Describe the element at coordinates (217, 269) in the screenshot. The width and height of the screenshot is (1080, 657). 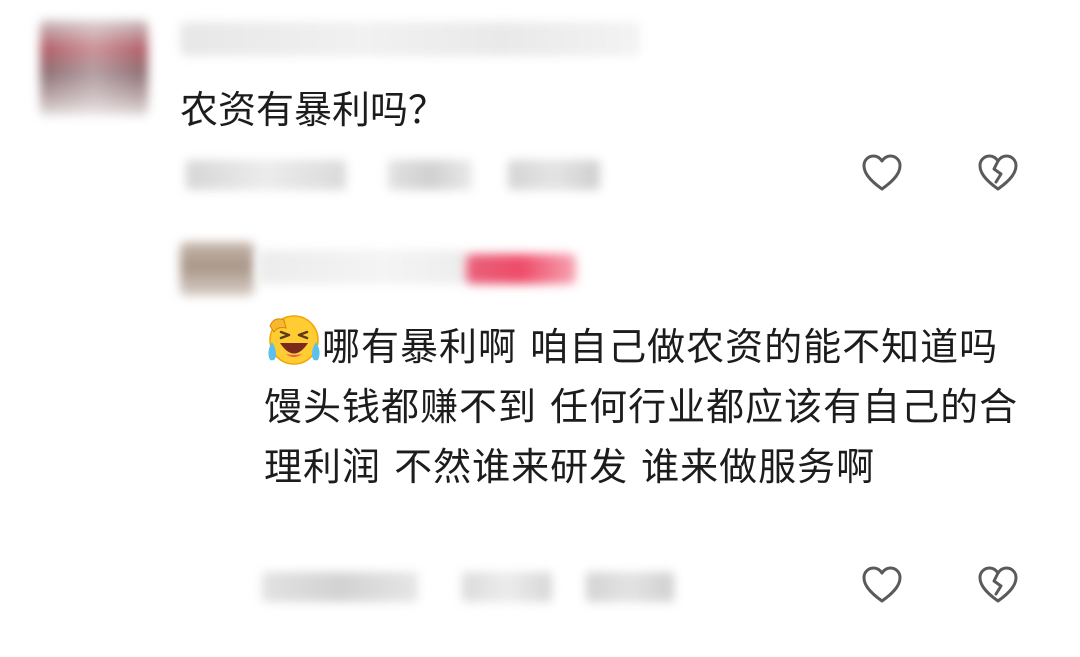
I see `replier-avatar` at that location.